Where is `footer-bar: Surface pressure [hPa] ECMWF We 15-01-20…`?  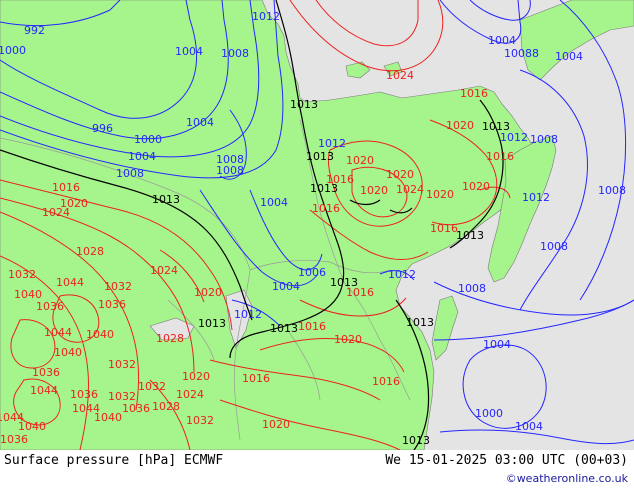 footer-bar: Surface pressure [hPa] ECMWF We 15-01-20… is located at coordinates (317, 470).